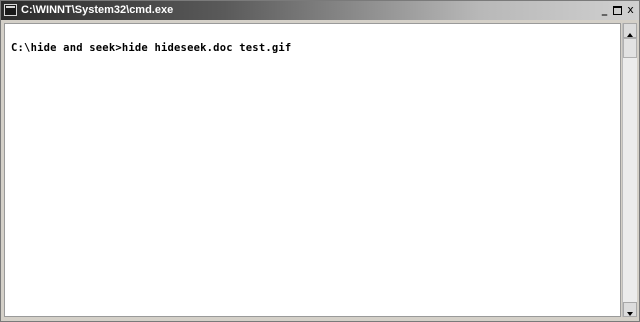 The height and width of the screenshot is (322, 640). I want to click on maximize-icon, so click(617, 10).